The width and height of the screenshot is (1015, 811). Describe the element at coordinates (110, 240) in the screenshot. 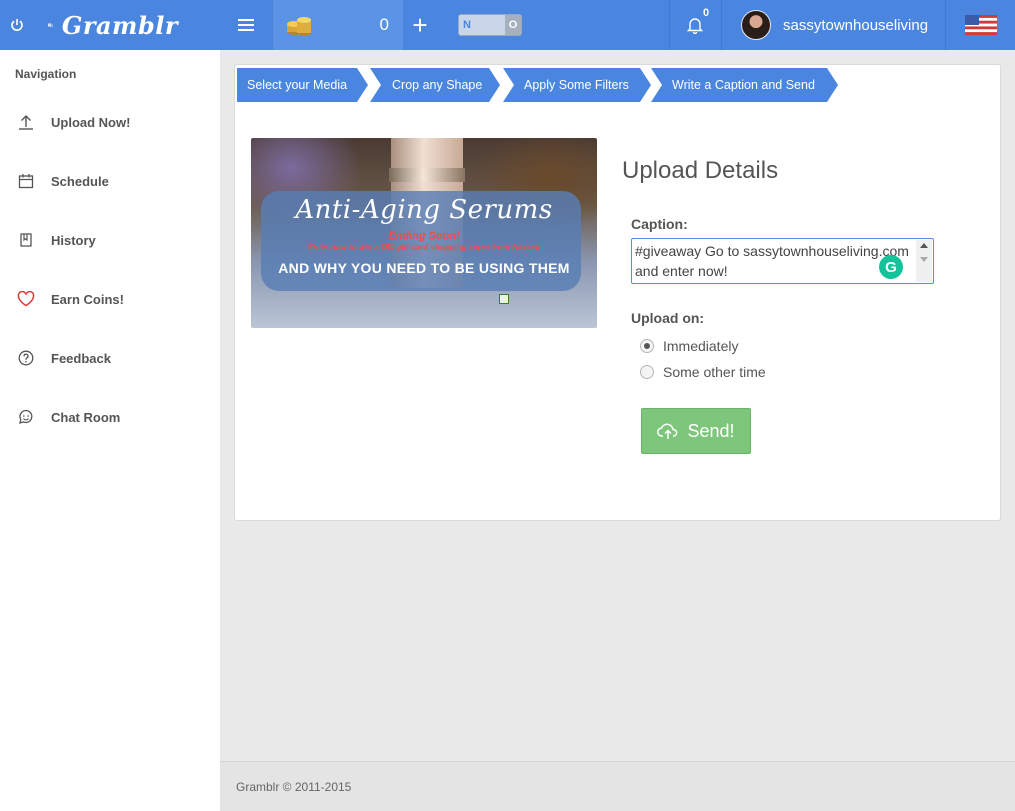

I see `sidebar-item-history: History` at that location.